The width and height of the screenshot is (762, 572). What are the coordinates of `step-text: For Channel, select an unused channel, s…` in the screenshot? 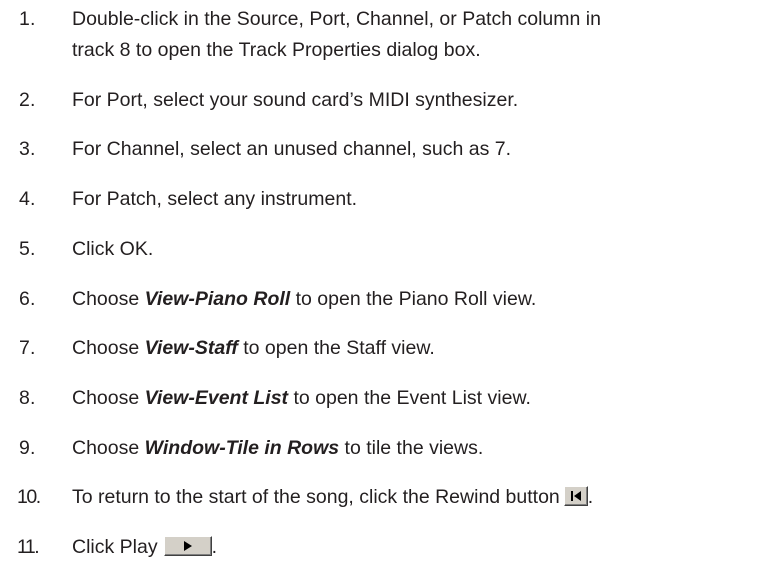 It's located at (292, 149).